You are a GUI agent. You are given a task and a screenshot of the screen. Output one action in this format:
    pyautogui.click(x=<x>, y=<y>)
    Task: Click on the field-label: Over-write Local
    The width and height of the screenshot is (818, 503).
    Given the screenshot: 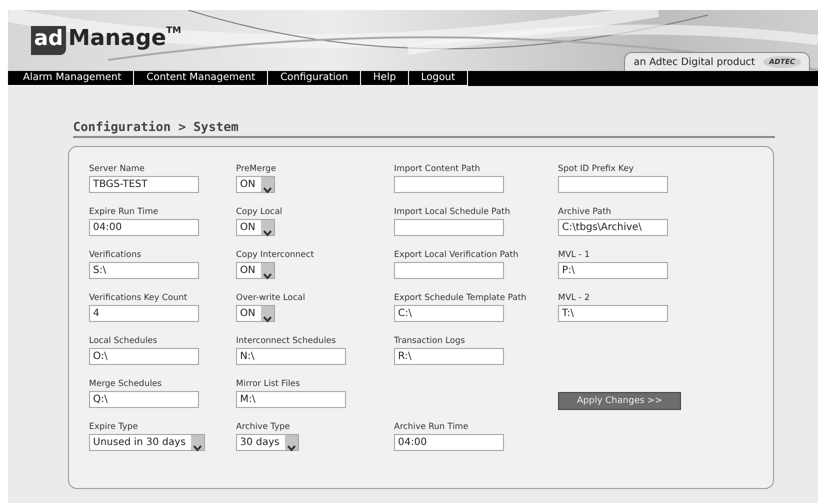 What is the action you would take?
    pyautogui.click(x=271, y=298)
    